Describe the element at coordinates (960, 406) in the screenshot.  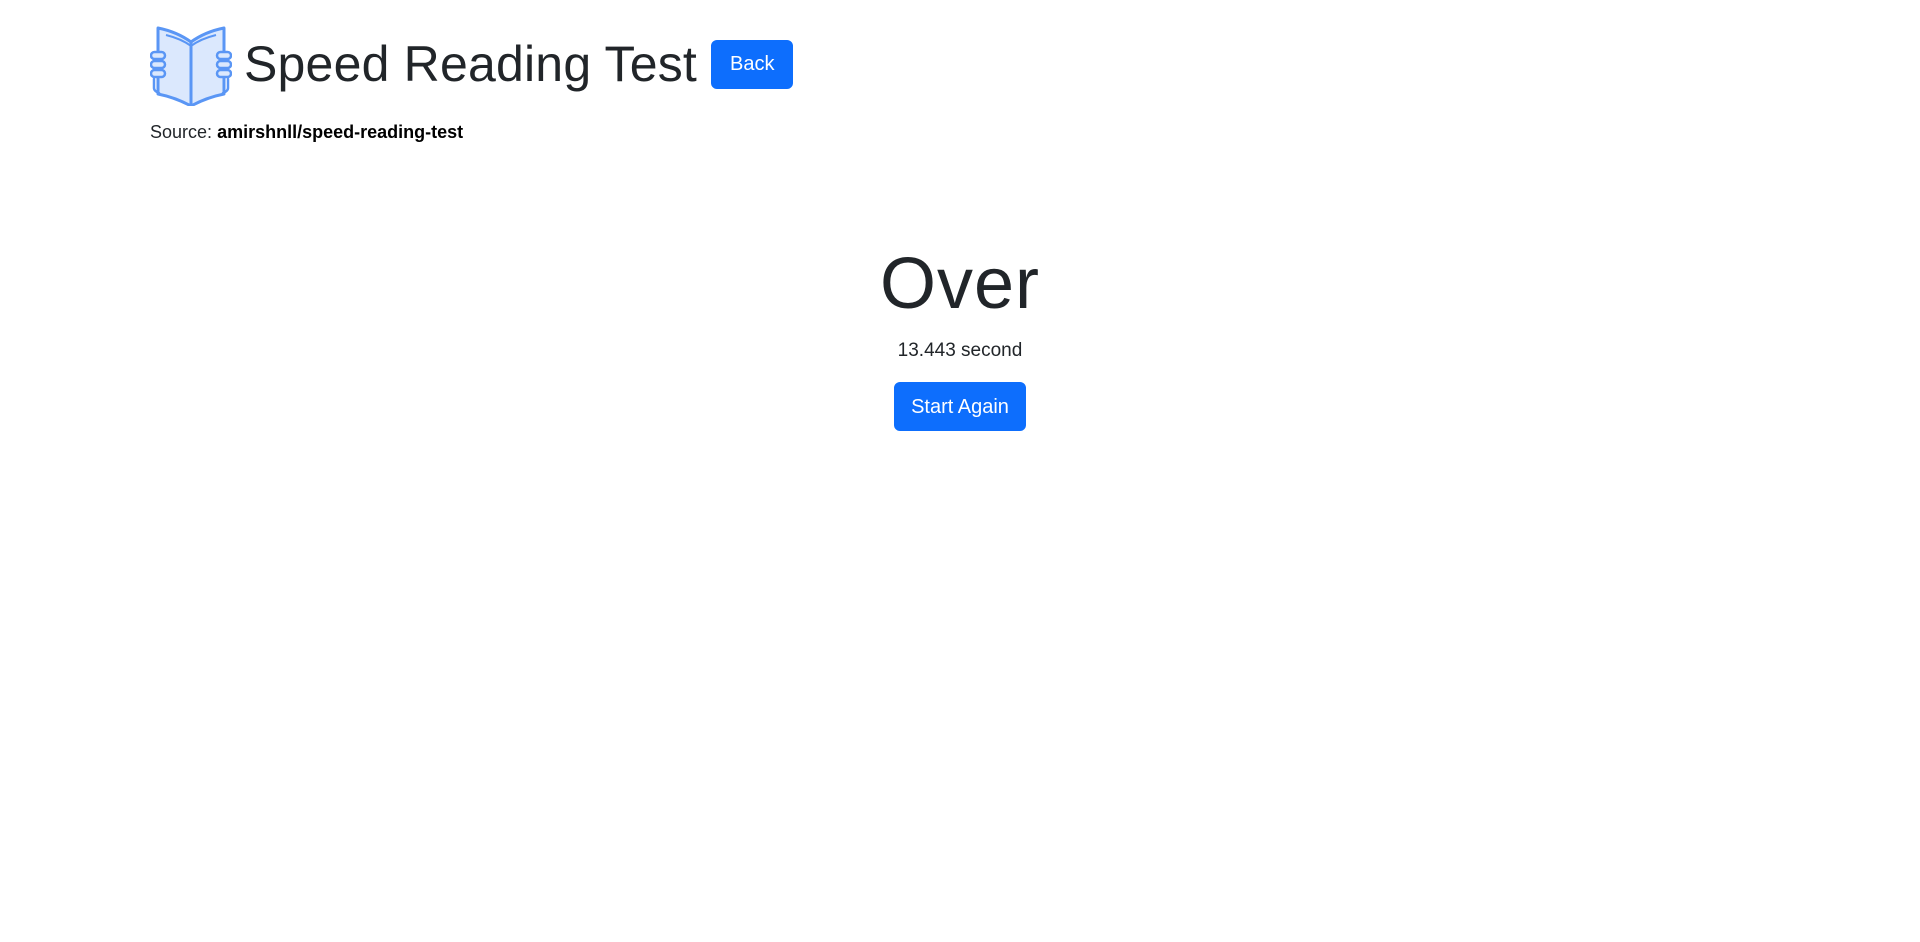
I see `start-again-button: Start Again` at that location.